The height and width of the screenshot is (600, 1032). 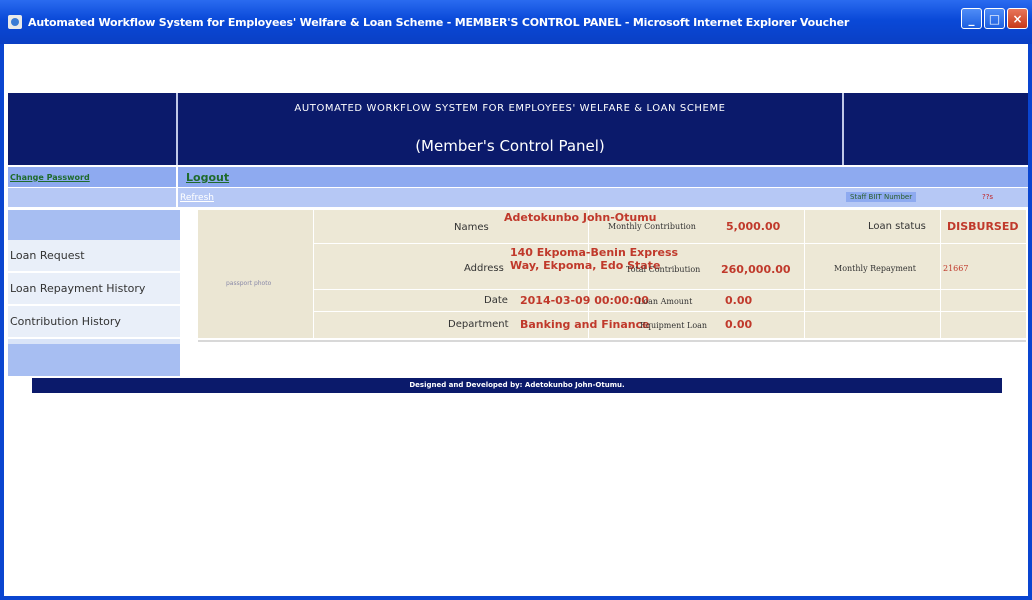 I want to click on sidebar-header, so click(x=94, y=225).